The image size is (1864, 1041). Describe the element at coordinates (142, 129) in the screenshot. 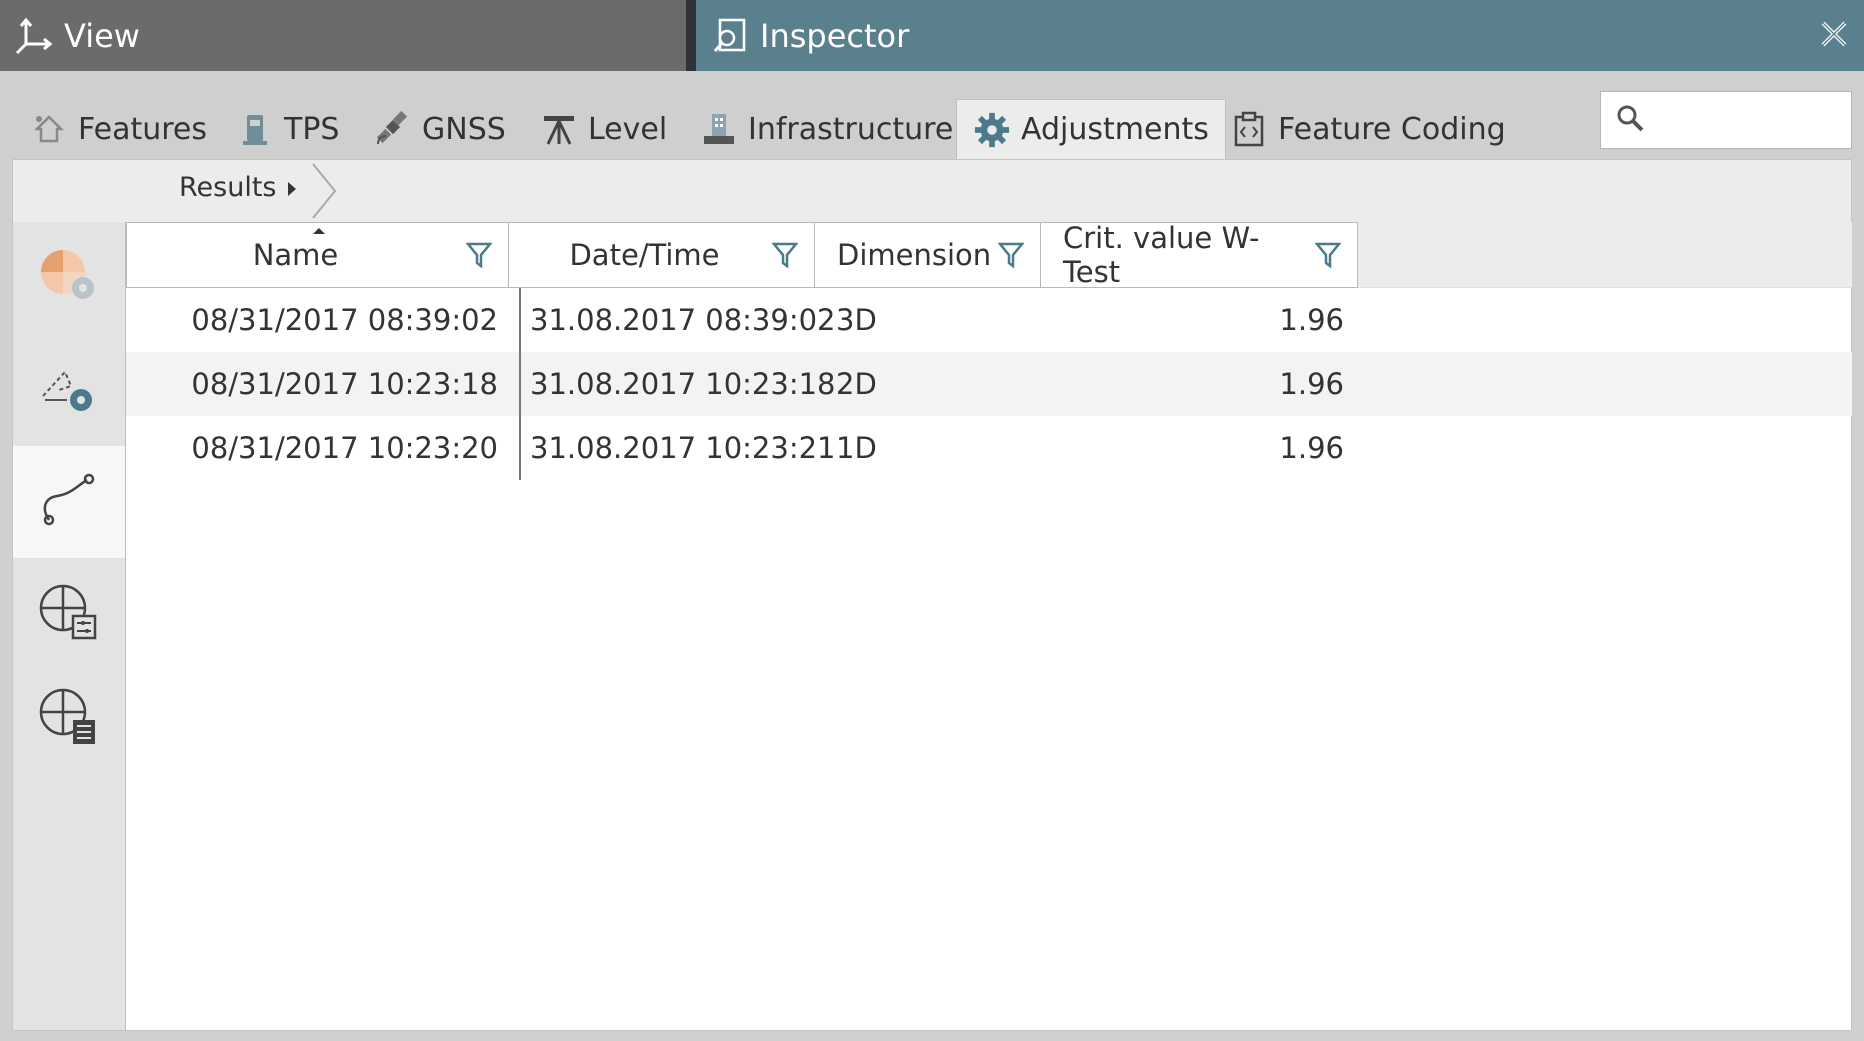

I see `tab-label: Features` at that location.